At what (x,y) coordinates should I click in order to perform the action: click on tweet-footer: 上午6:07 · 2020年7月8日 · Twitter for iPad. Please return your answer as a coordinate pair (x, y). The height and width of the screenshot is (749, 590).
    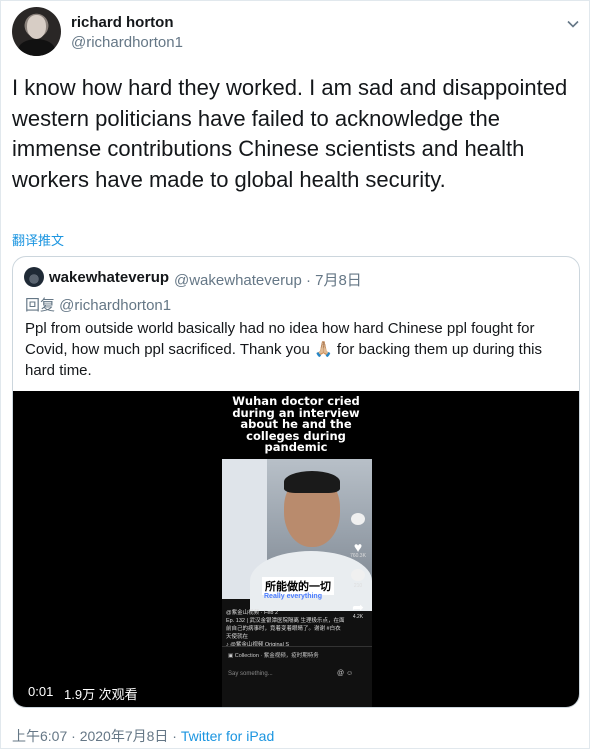
    Looking at the image, I should click on (143, 736).